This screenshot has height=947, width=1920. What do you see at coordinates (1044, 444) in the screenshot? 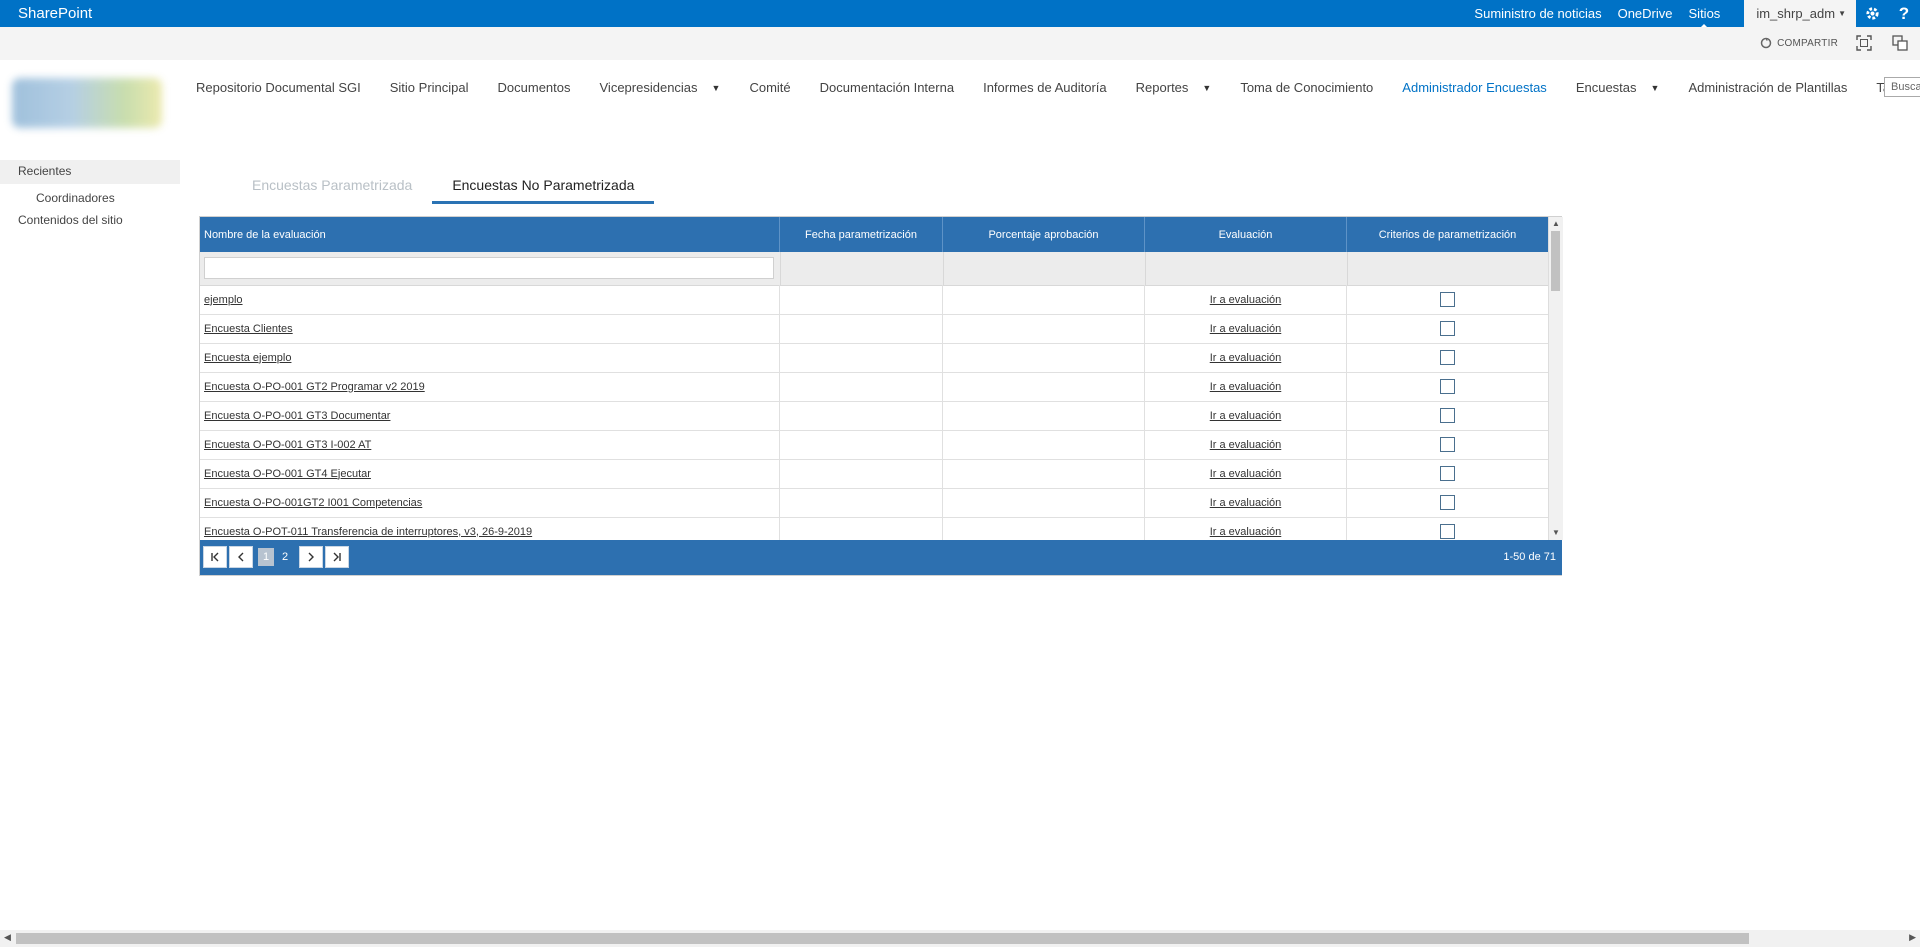
I see `percentage-cell` at bounding box center [1044, 444].